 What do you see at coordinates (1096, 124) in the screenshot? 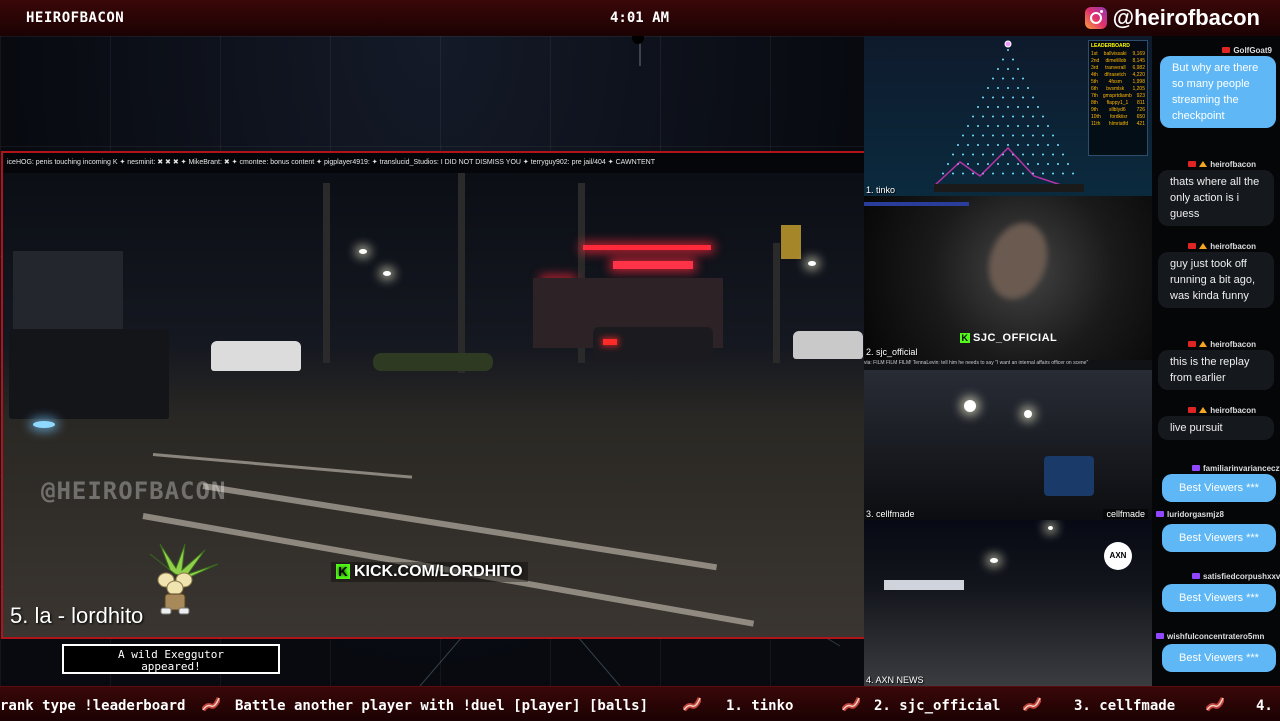
I see `leaderboard-rank: 11th` at bounding box center [1096, 124].